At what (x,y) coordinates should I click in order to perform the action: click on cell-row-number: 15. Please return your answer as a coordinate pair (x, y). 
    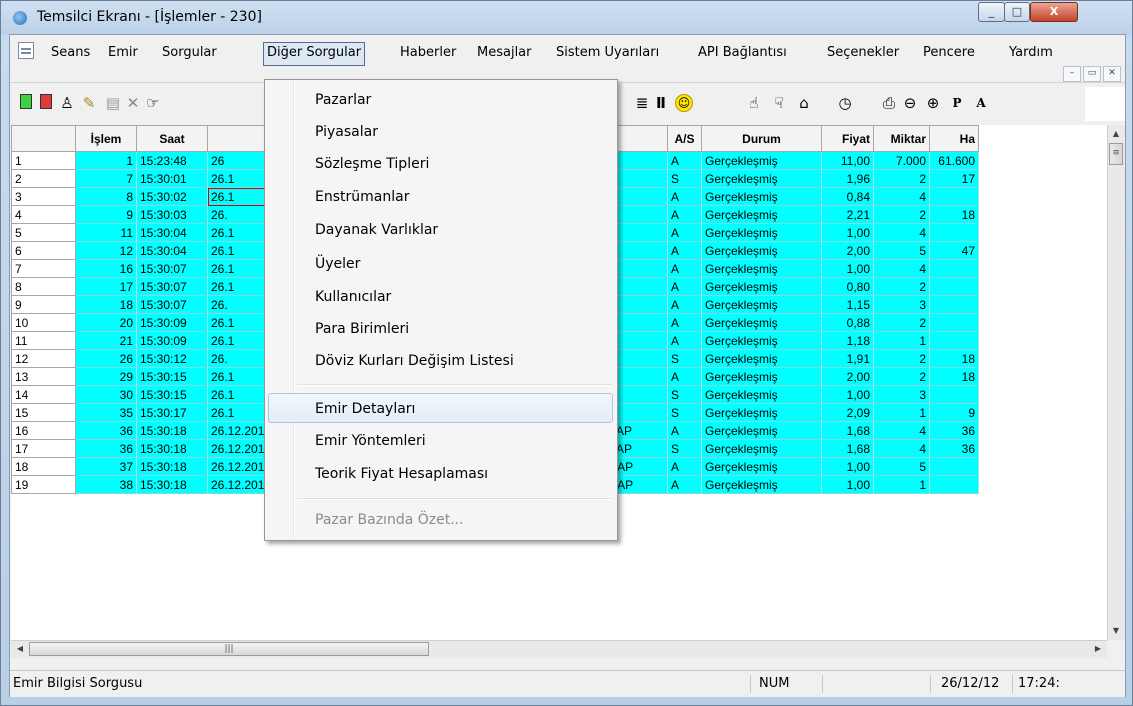
    Looking at the image, I should click on (43, 412).